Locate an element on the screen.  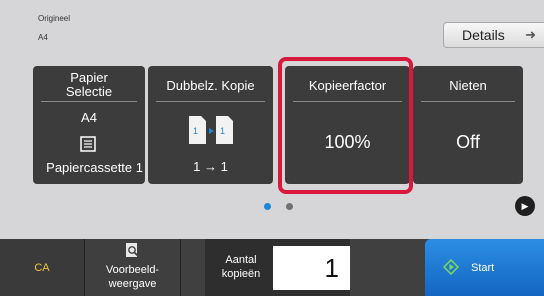
original-size-value: A4 is located at coordinates (43, 37).